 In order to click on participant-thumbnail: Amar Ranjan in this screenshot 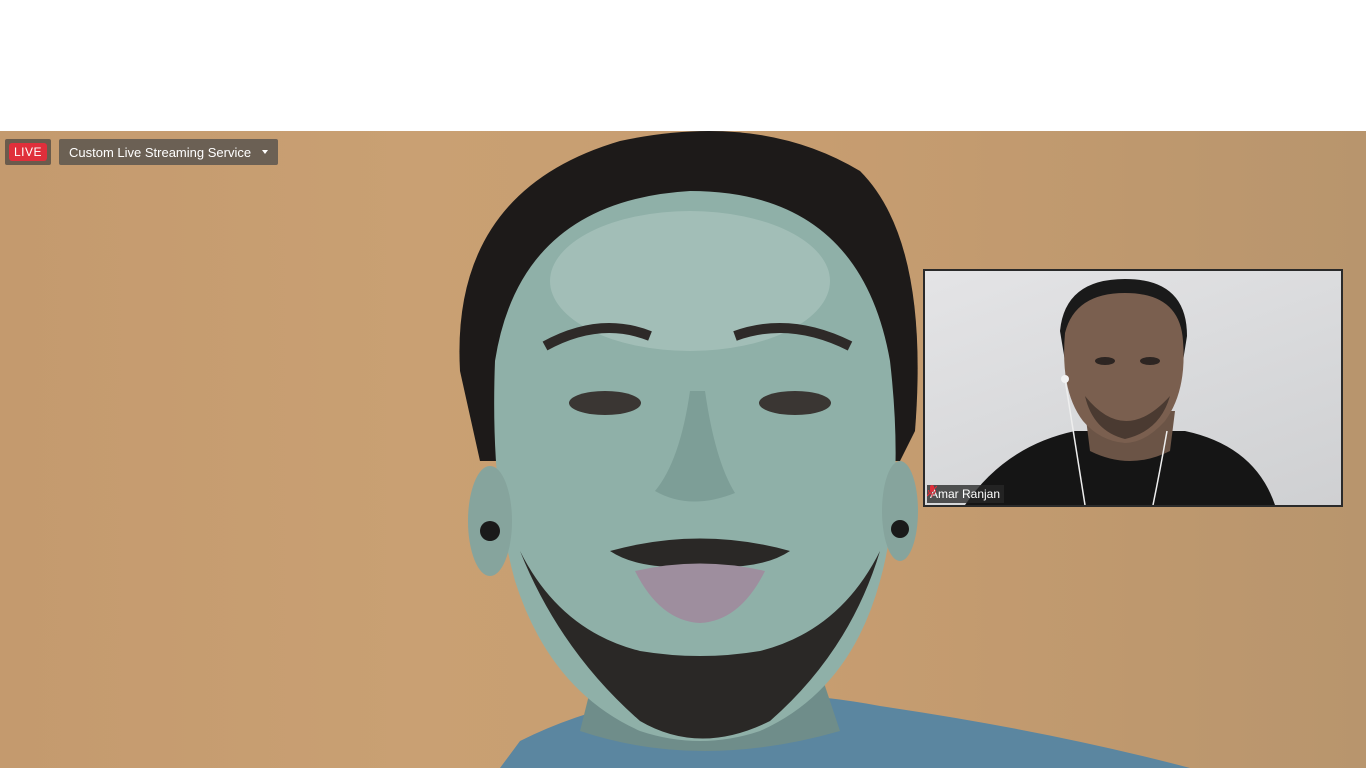, I will do `click(1133, 388)`.